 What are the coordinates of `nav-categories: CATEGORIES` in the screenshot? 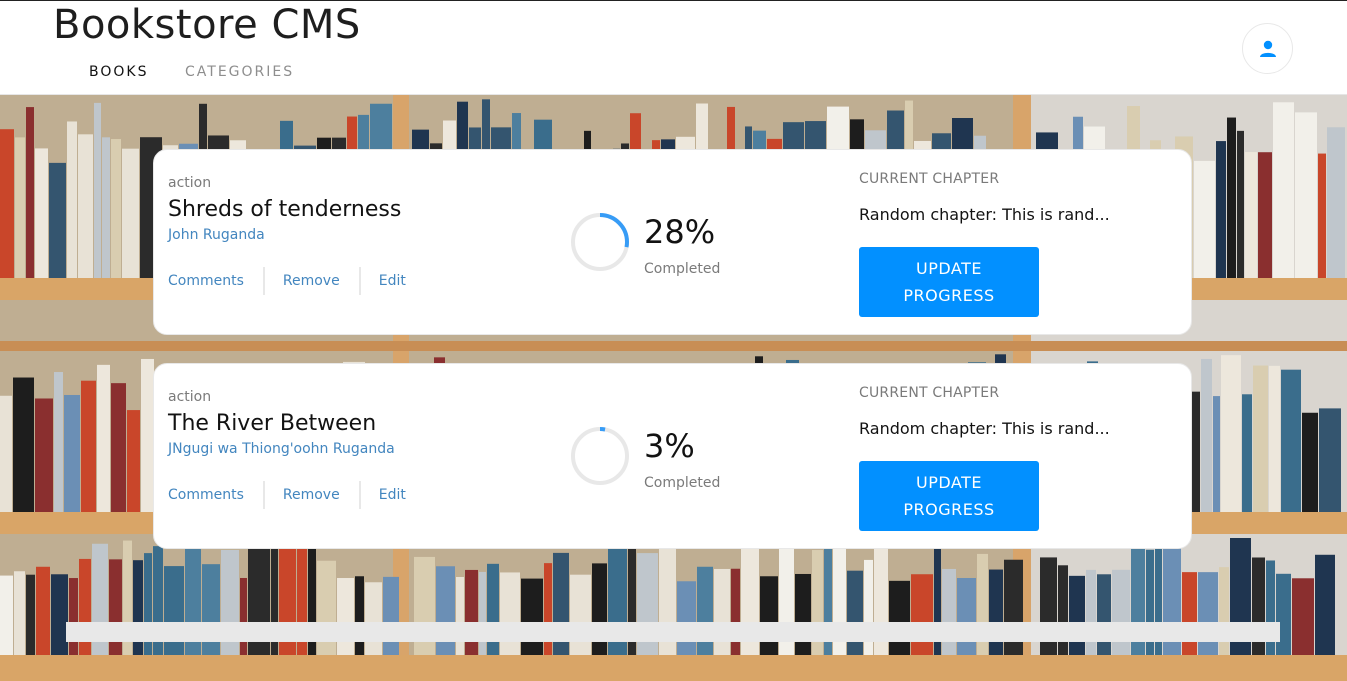 It's located at (239, 72).